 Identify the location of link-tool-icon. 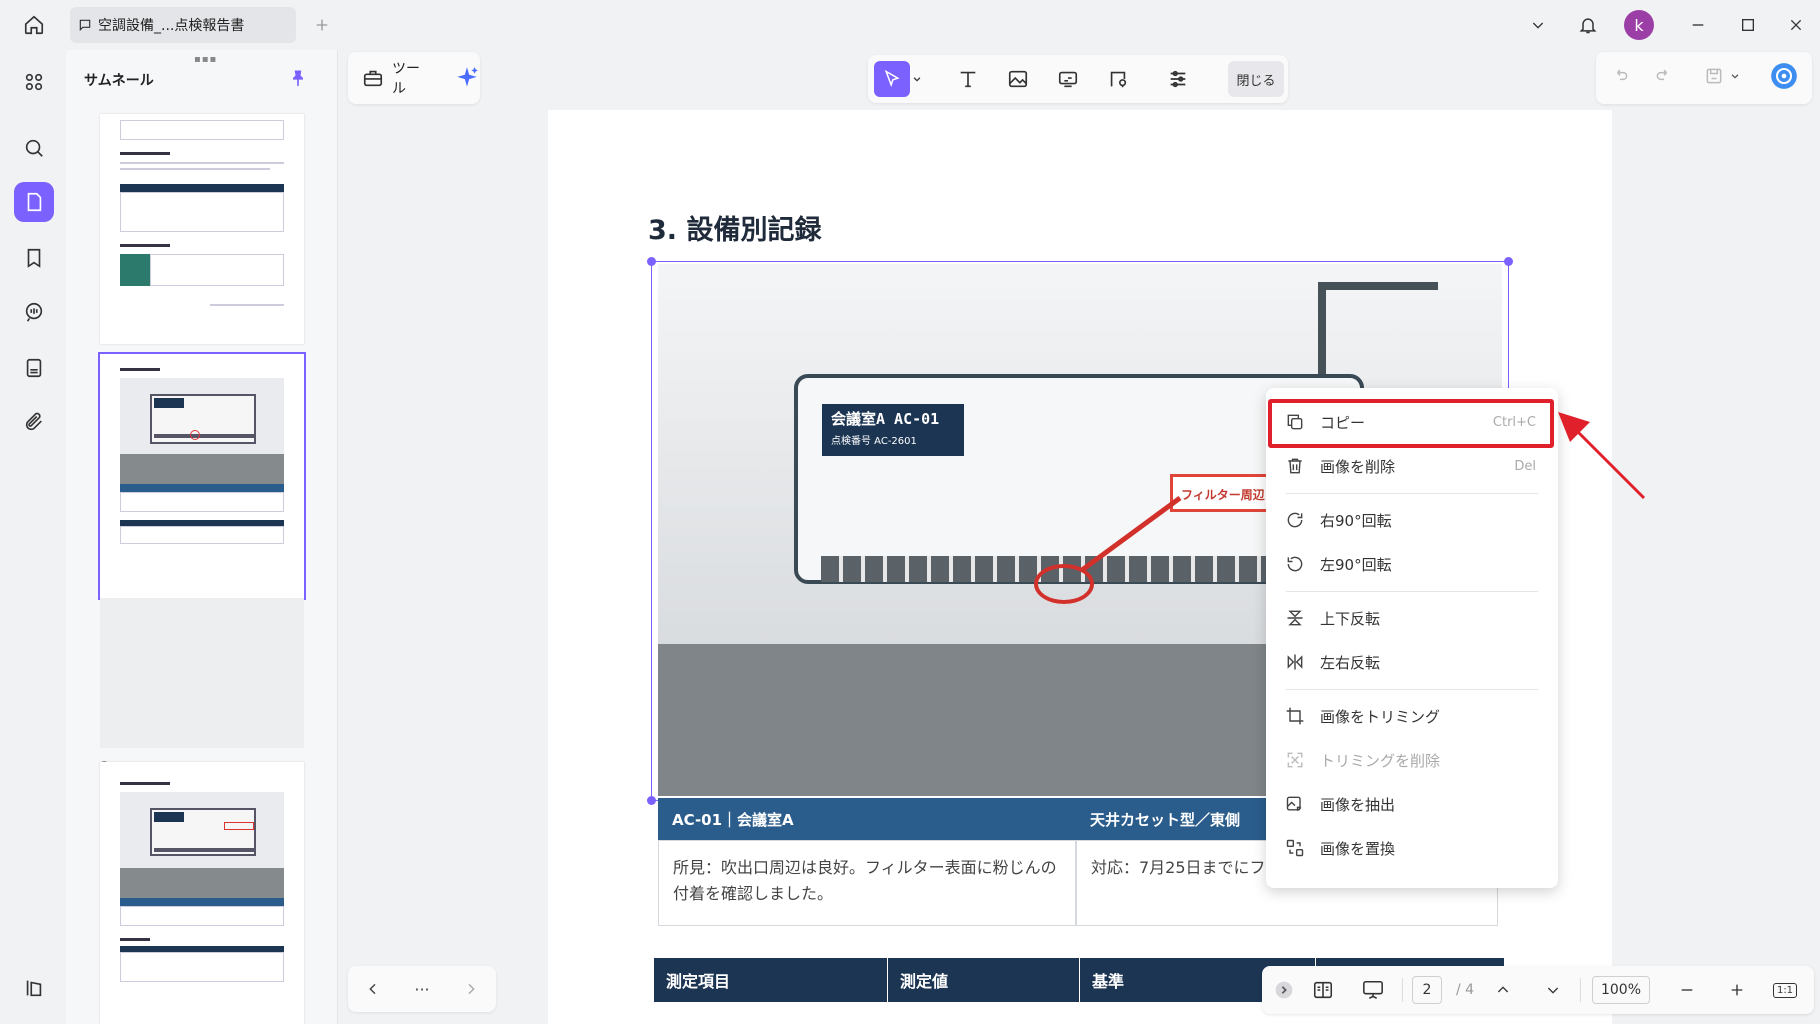
(1068, 79).